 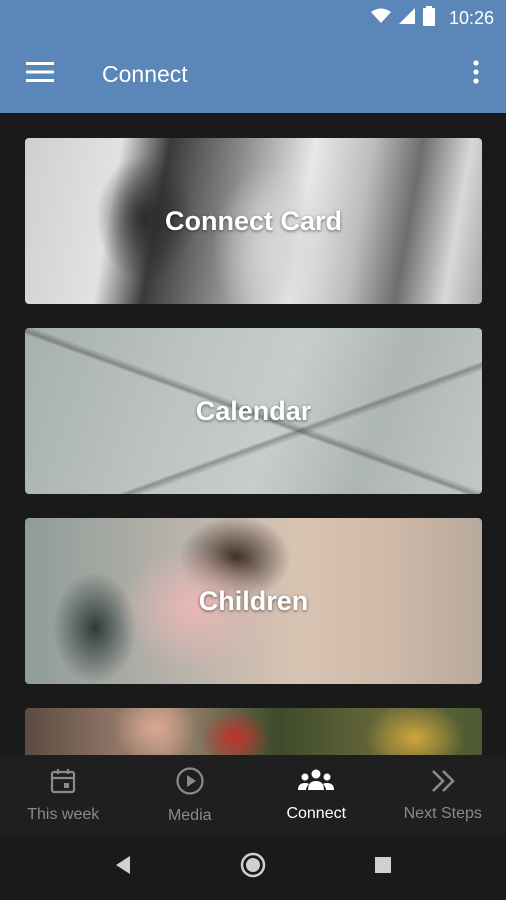 I want to click on wifi-icon, so click(x=380, y=18).